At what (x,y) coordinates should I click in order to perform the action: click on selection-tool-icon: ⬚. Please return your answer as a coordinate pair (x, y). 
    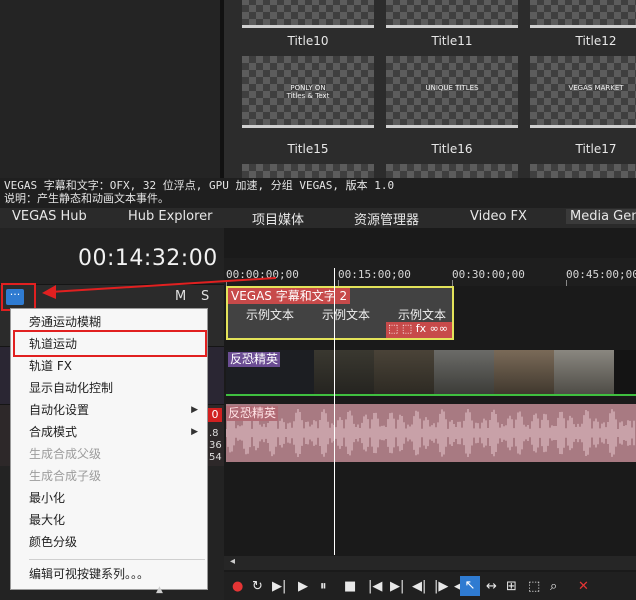
    Looking at the image, I should click on (534, 586).